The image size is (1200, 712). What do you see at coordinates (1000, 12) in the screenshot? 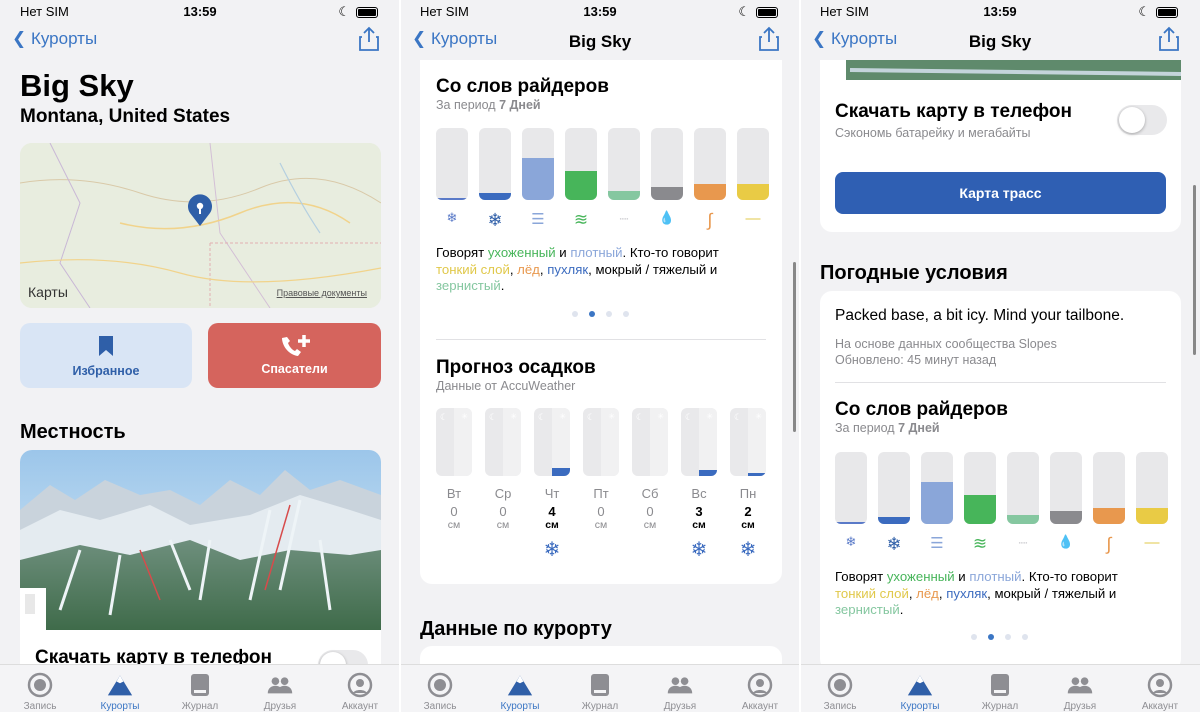
I see `status-bar: Нет SIM 13:59 ☾` at bounding box center [1000, 12].